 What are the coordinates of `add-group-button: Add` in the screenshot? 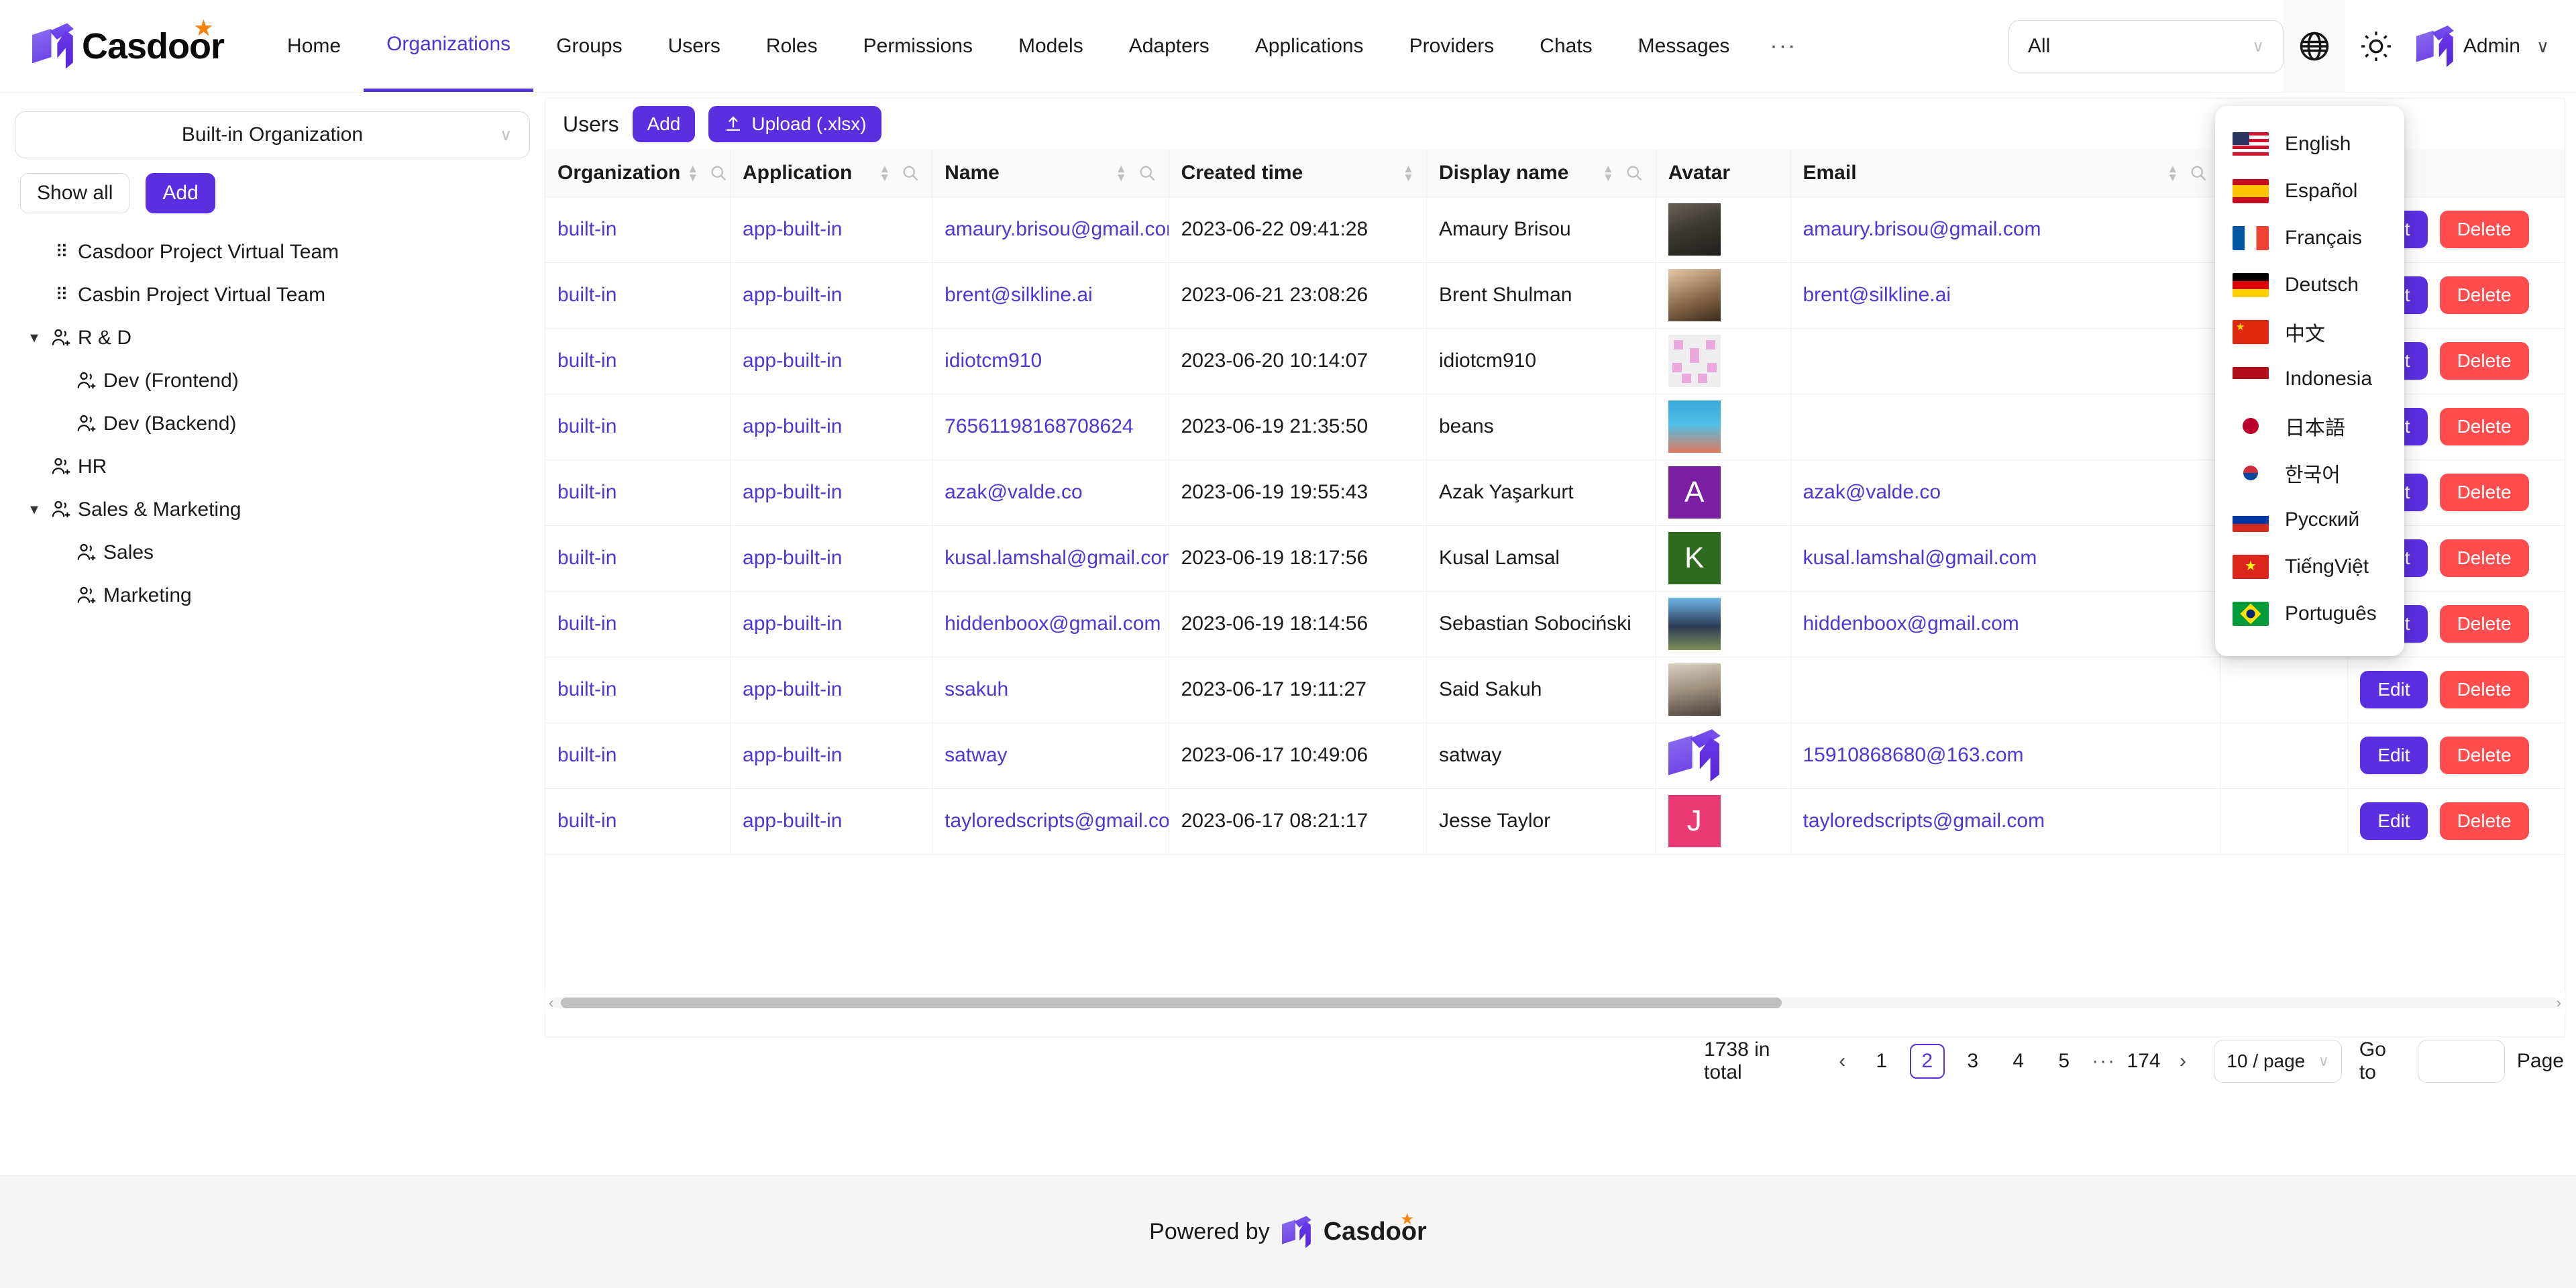 It's located at (180, 193).